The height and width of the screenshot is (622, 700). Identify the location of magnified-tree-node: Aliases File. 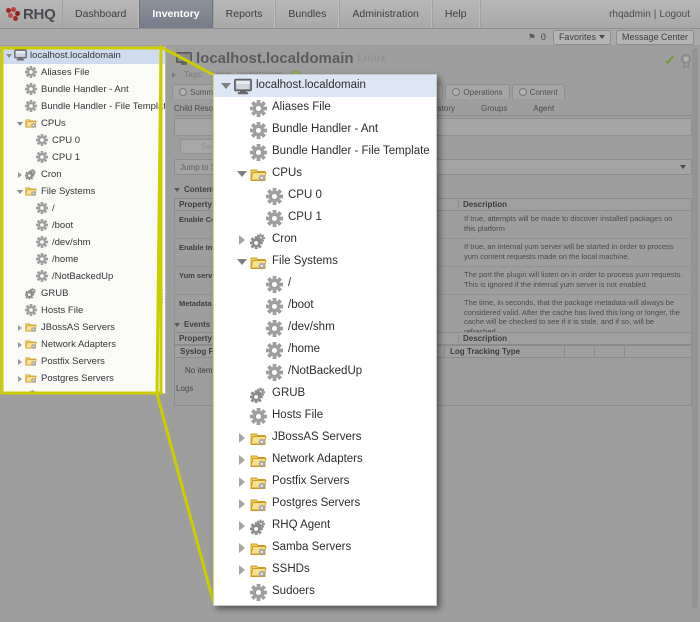
(325, 108).